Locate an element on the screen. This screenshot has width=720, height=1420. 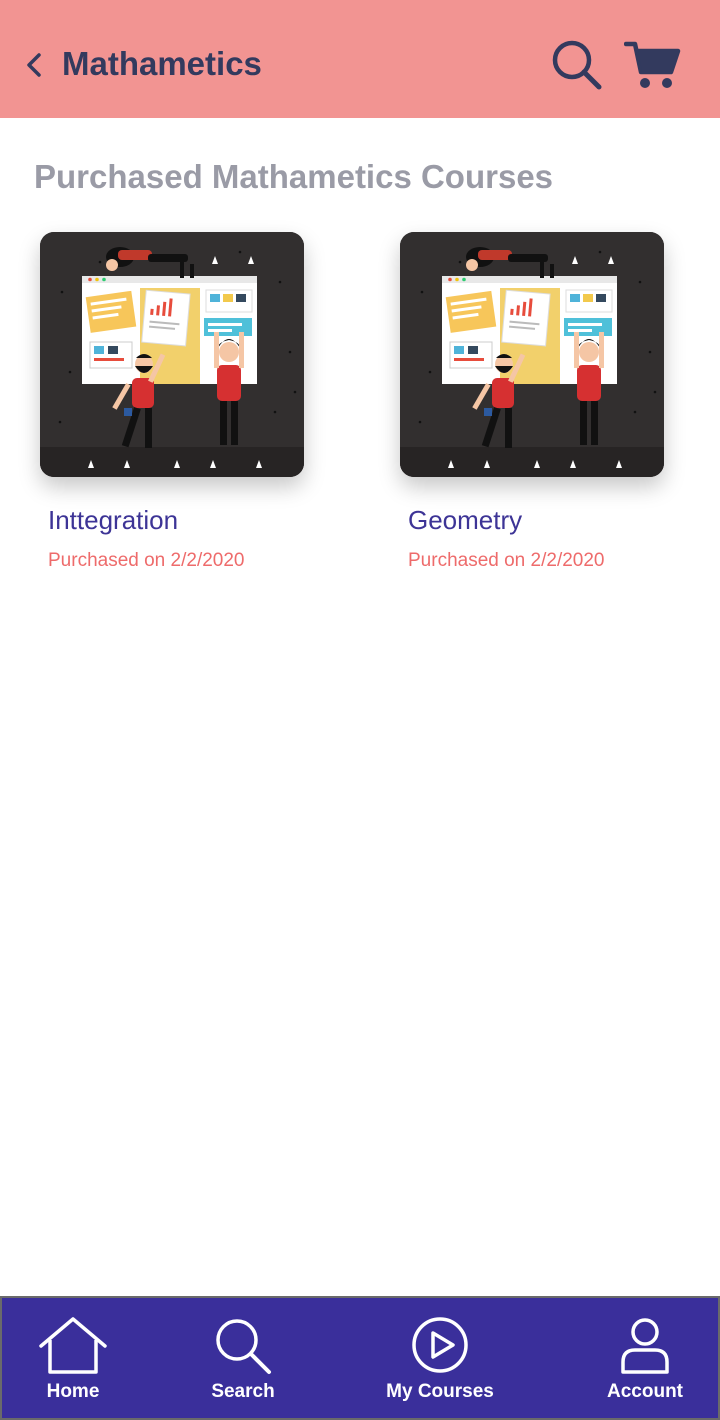
nav-item-search: Search is located at coordinates (243, 1358).